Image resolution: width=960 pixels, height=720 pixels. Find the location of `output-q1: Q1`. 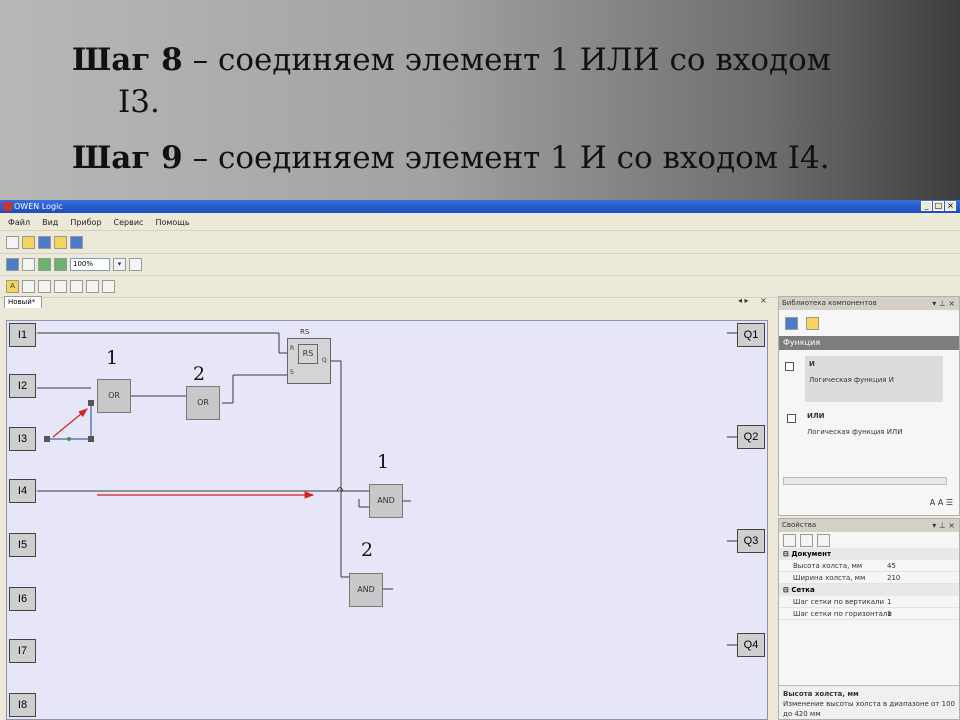

output-q1: Q1 is located at coordinates (751, 335).